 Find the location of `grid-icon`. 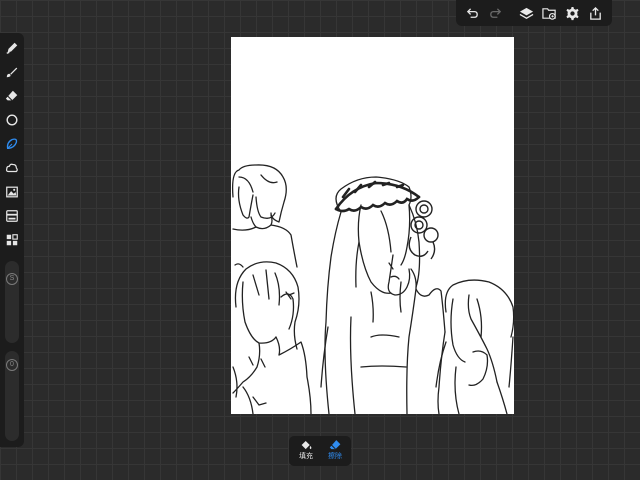

grid-icon is located at coordinates (12, 240).